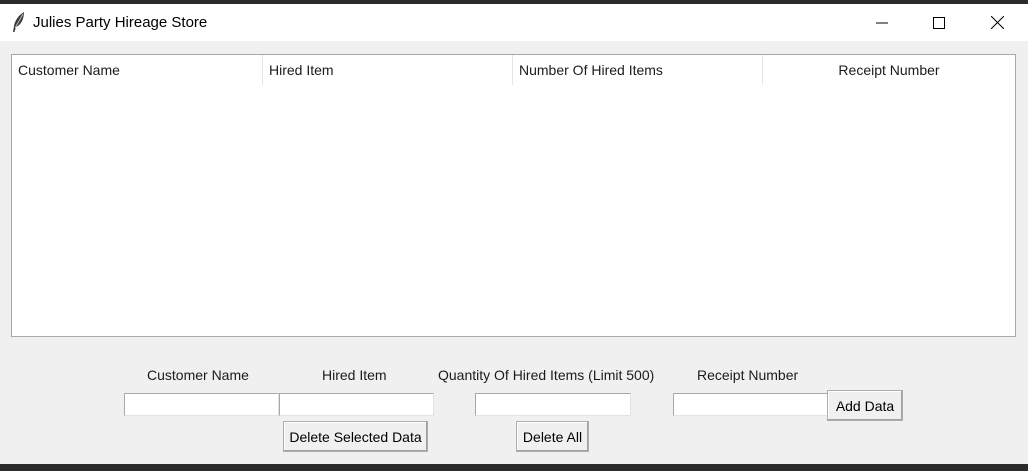 The width and height of the screenshot is (1028, 471). I want to click on close-icon, so click(997, 22).